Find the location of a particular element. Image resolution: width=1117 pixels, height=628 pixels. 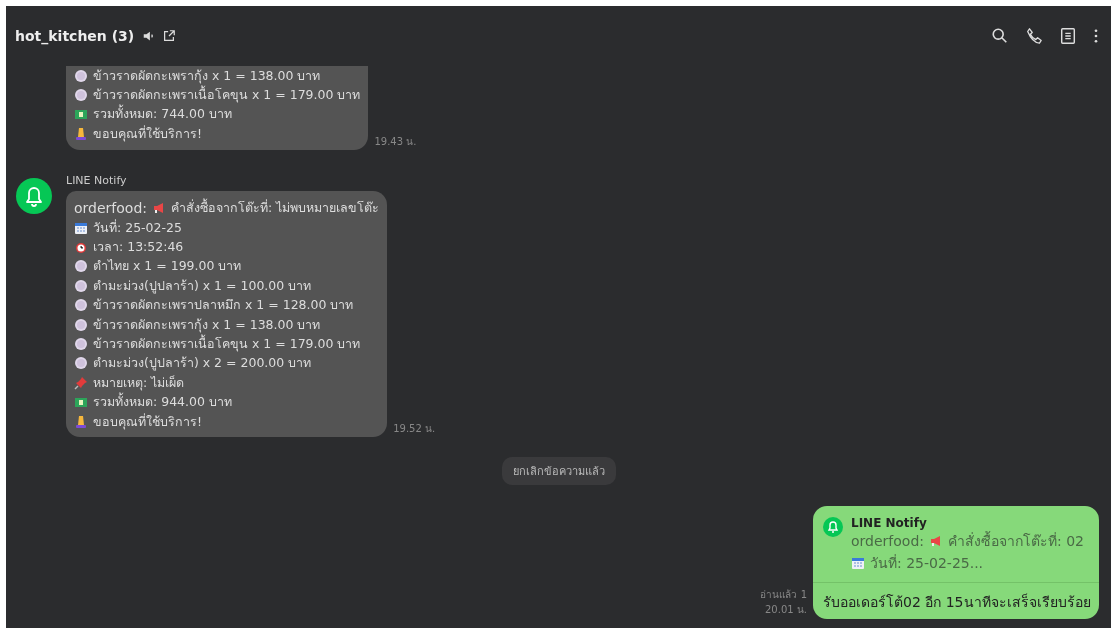

message-text: ข้าวราดผัดกะเพราปลาหมึก x 1 = 128.00 บาท is located at coordinates (223, 305).